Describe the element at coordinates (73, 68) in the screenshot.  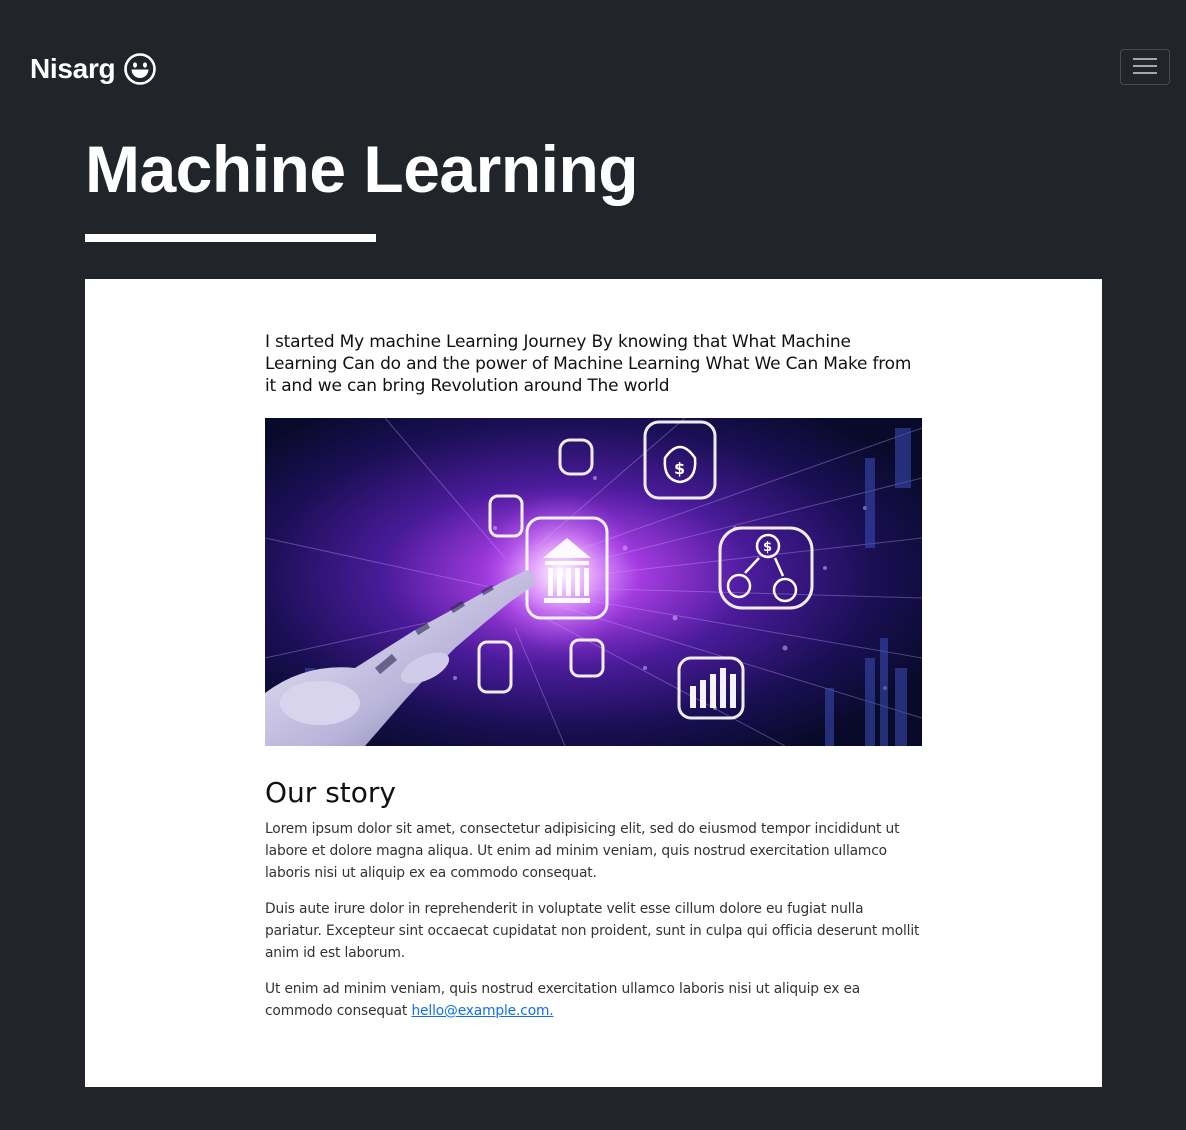
I see `brand-name: Nisarg` at that location.